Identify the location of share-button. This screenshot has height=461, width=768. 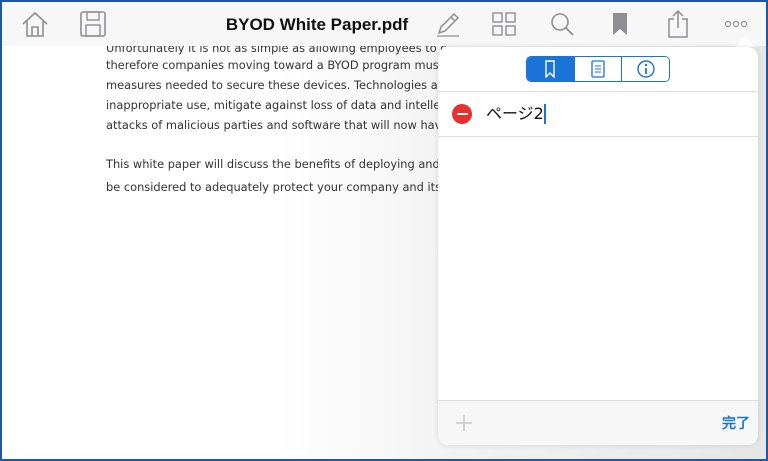
(678, 24).